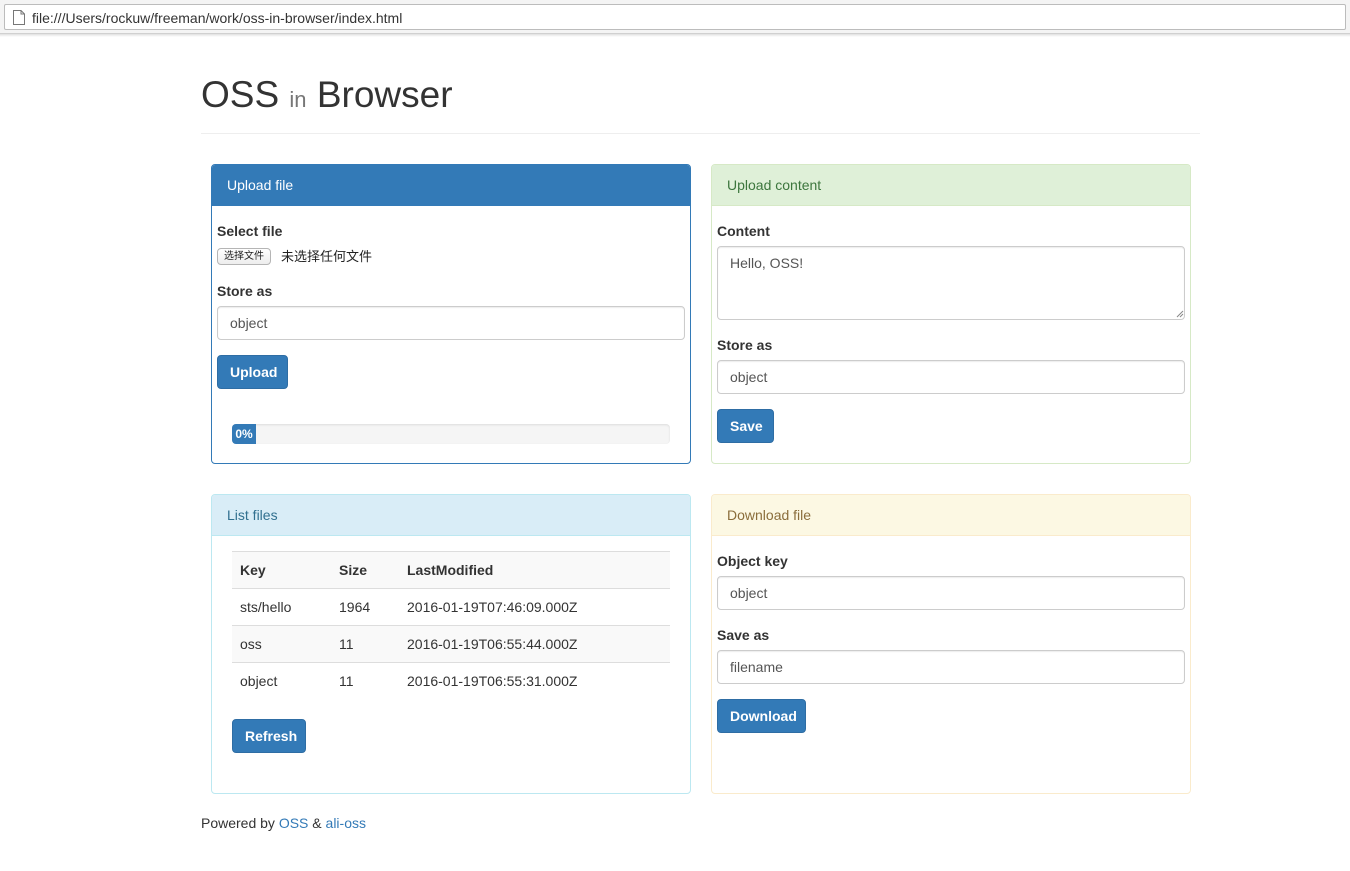 This screenshot has height=871, width=1350. I want to click on column-header-key: Key, so click(281, 570).